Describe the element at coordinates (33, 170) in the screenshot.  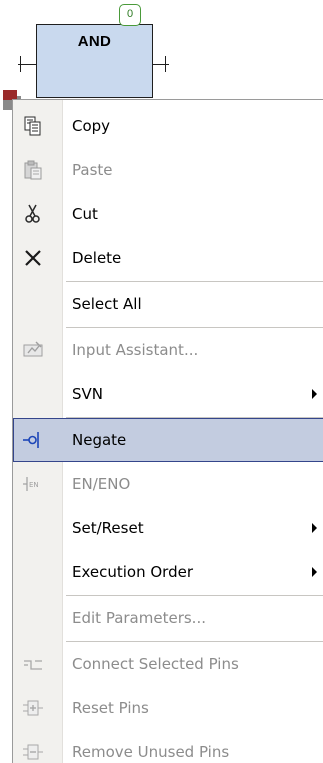
I see `paste-icon` at that location.